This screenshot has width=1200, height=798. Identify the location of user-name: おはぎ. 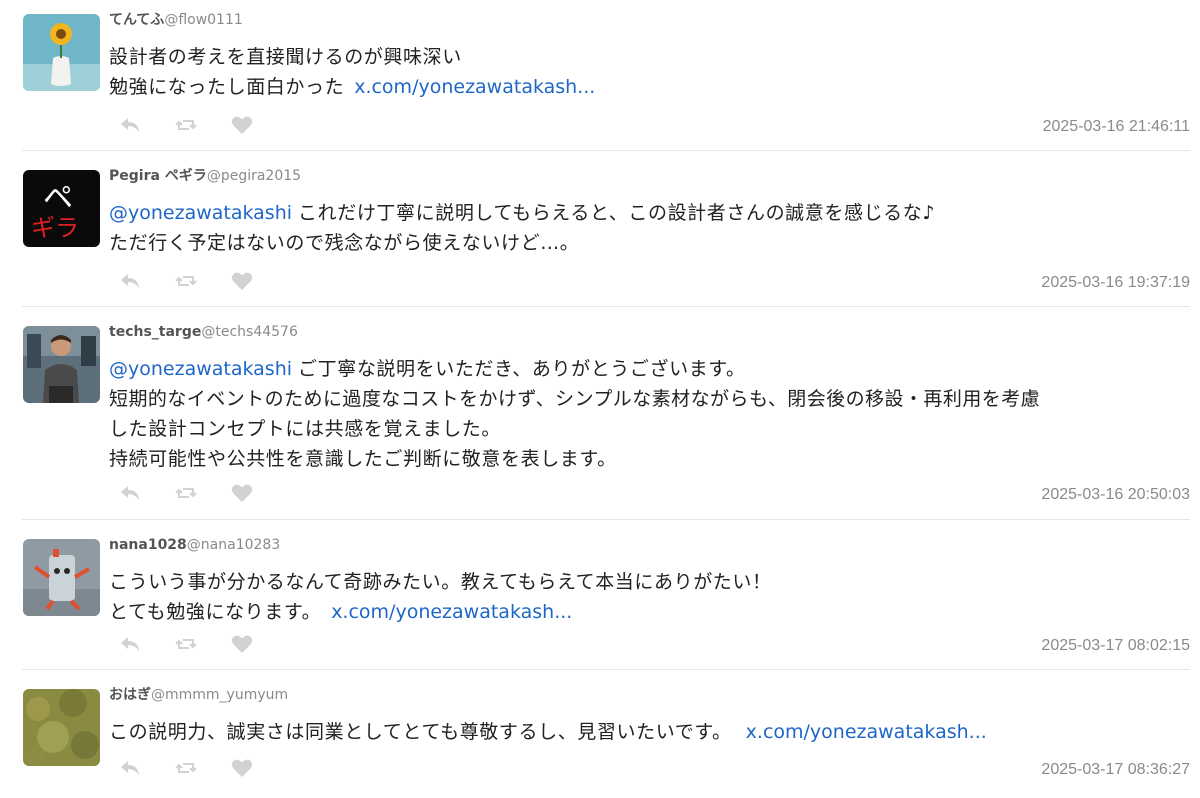
(130, 695).